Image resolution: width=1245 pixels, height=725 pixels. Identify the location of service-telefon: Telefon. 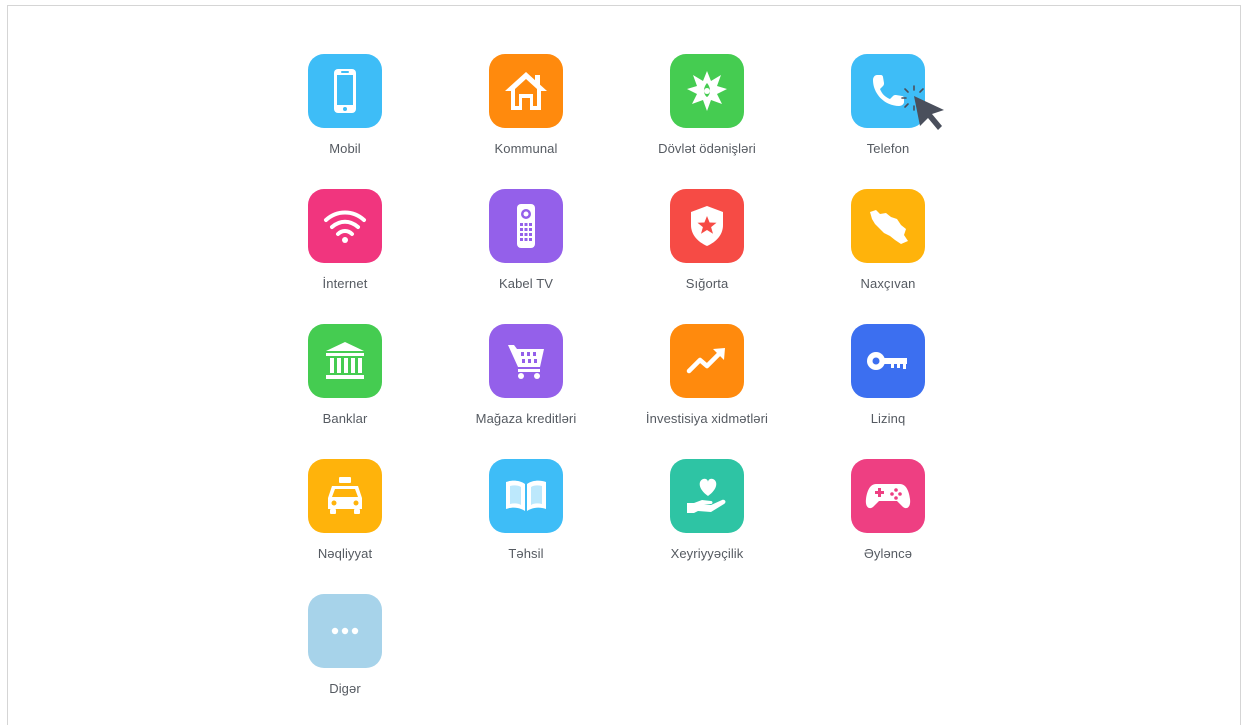
(888, 105).